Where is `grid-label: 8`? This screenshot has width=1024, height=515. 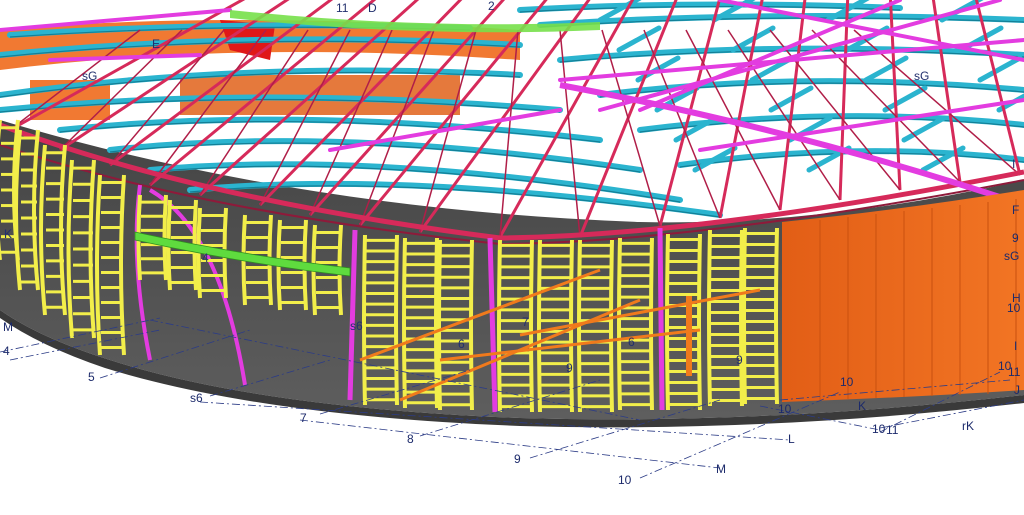
grid-label: 8 is located at coordinates (410, 439).